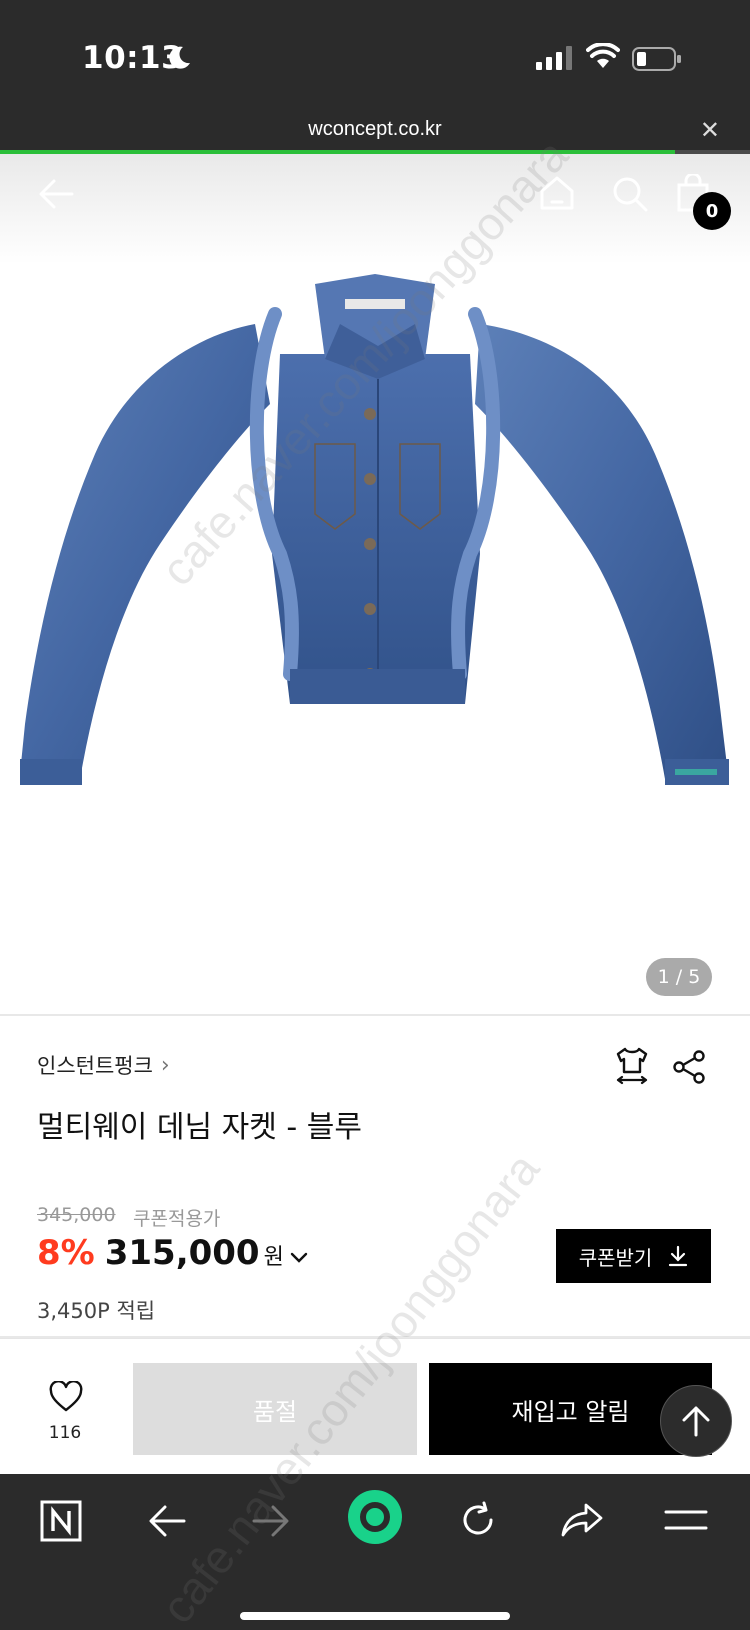 The height and width of the screenshot is (1630, 750). I want to click on brand-name: 인스턴트펑크, so click(95, 1066).